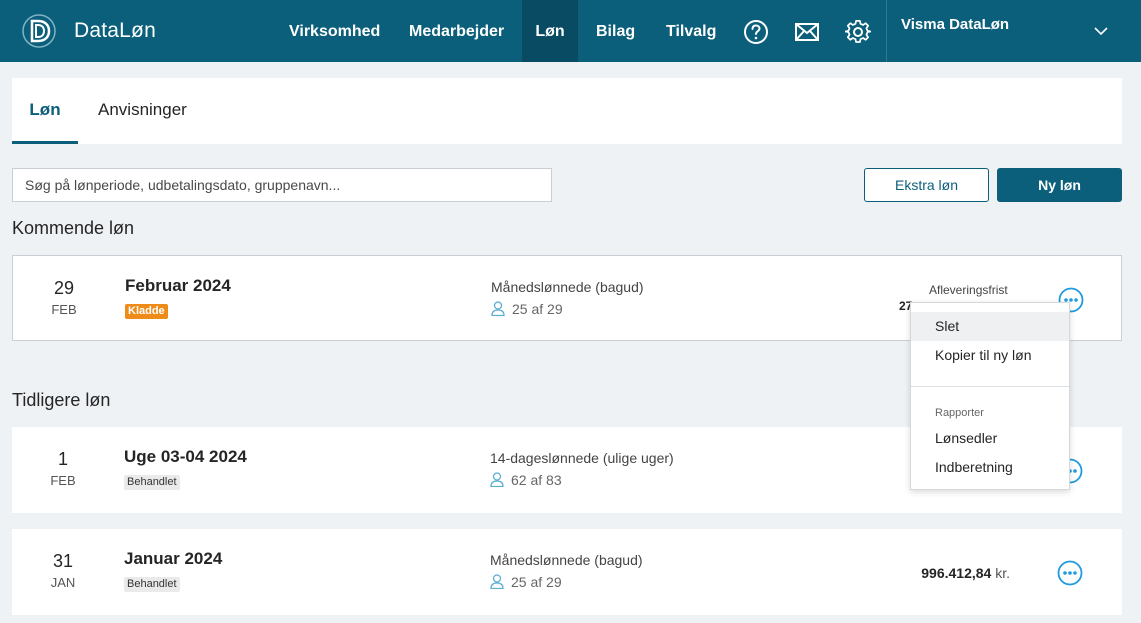 This screenshot has height=623, width=1141. I want to click on nav-virksomhed: Virksomhed, so click(334, 31).